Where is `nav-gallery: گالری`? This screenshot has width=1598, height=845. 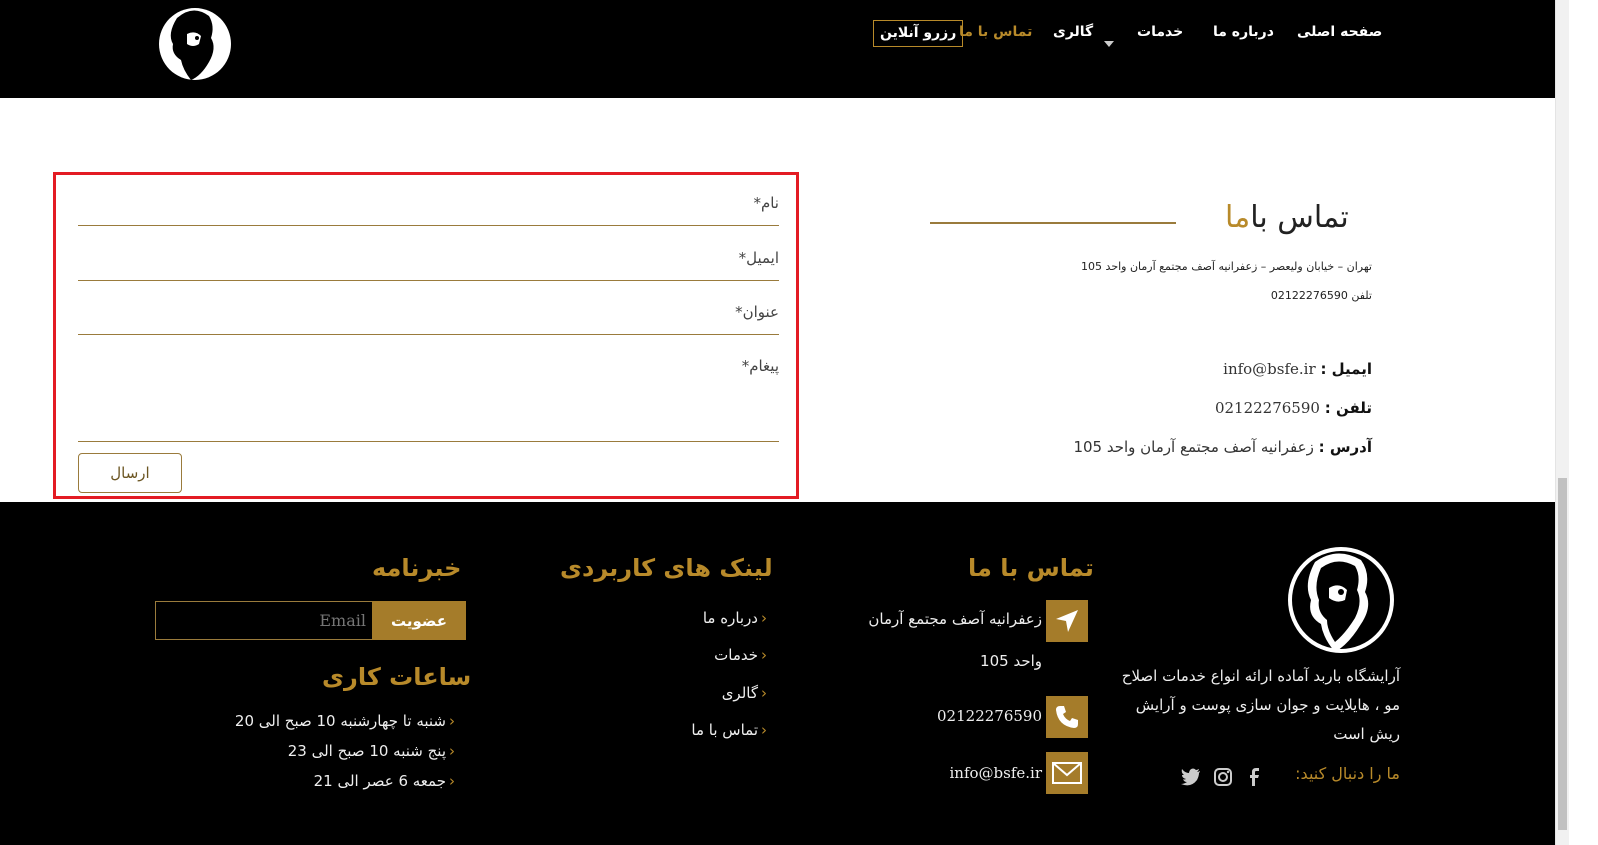
nav-gallery: گالری is located at coordinates (1073, 32).